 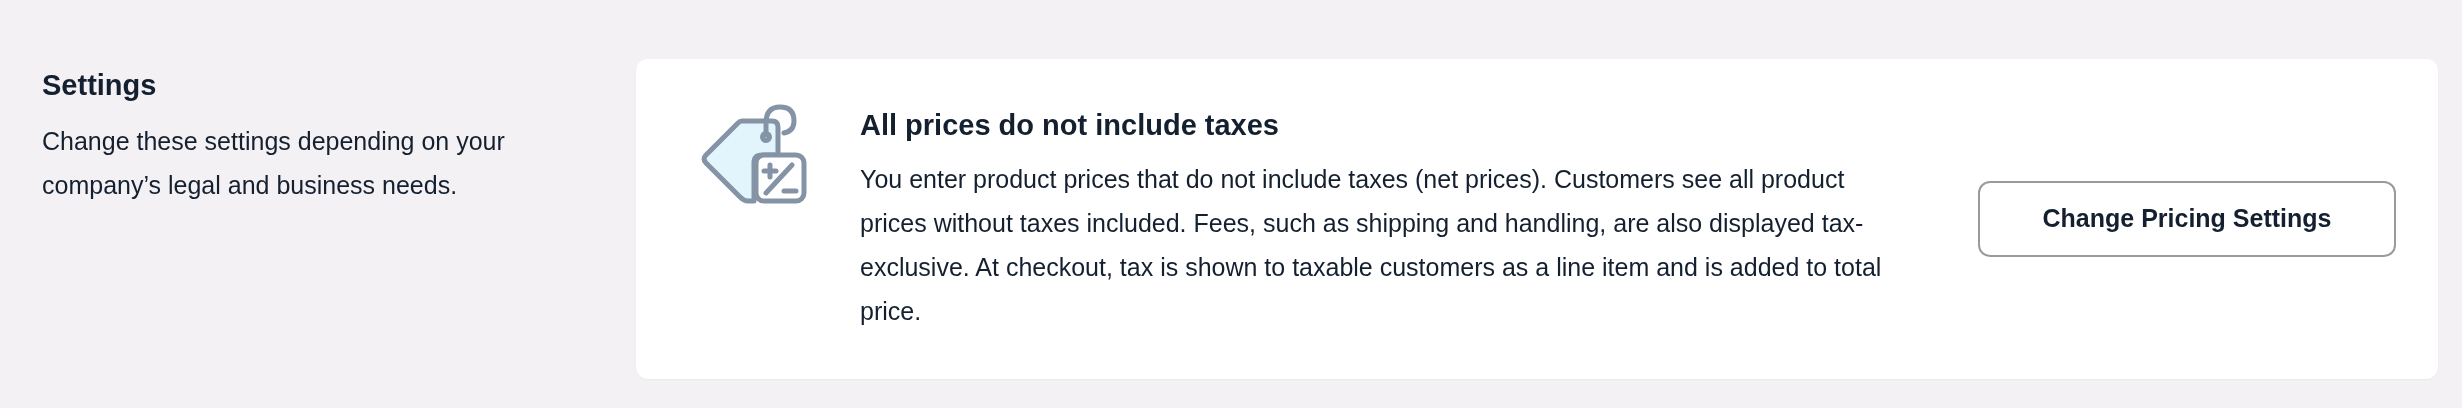 I want to click on section-description: Change these settings depending on your company’s legal and business needs., so click(x=274, y=163).